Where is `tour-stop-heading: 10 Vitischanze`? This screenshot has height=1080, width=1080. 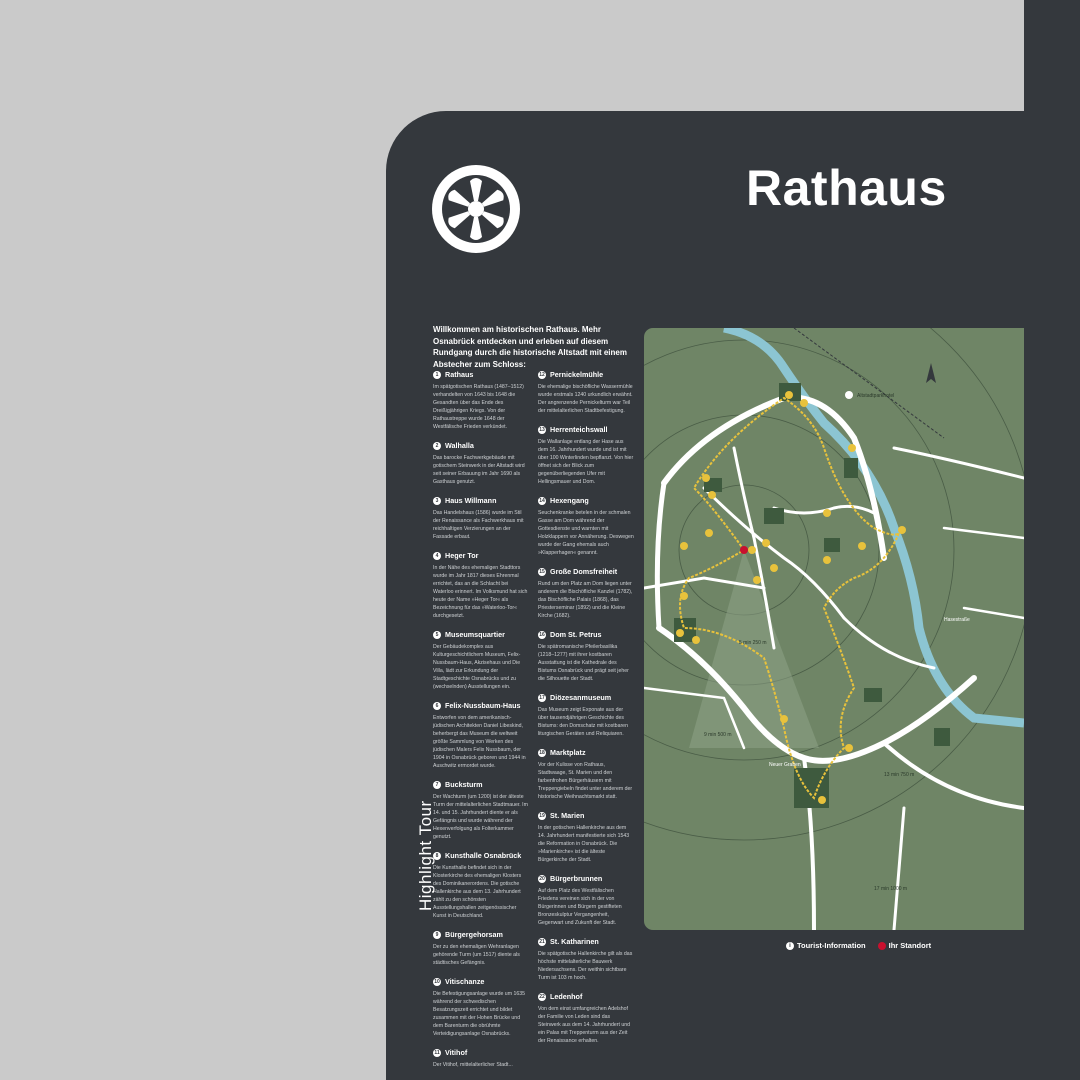
tour-stop-heading: 10 Vitischanze is located at coordinates (481, 981).